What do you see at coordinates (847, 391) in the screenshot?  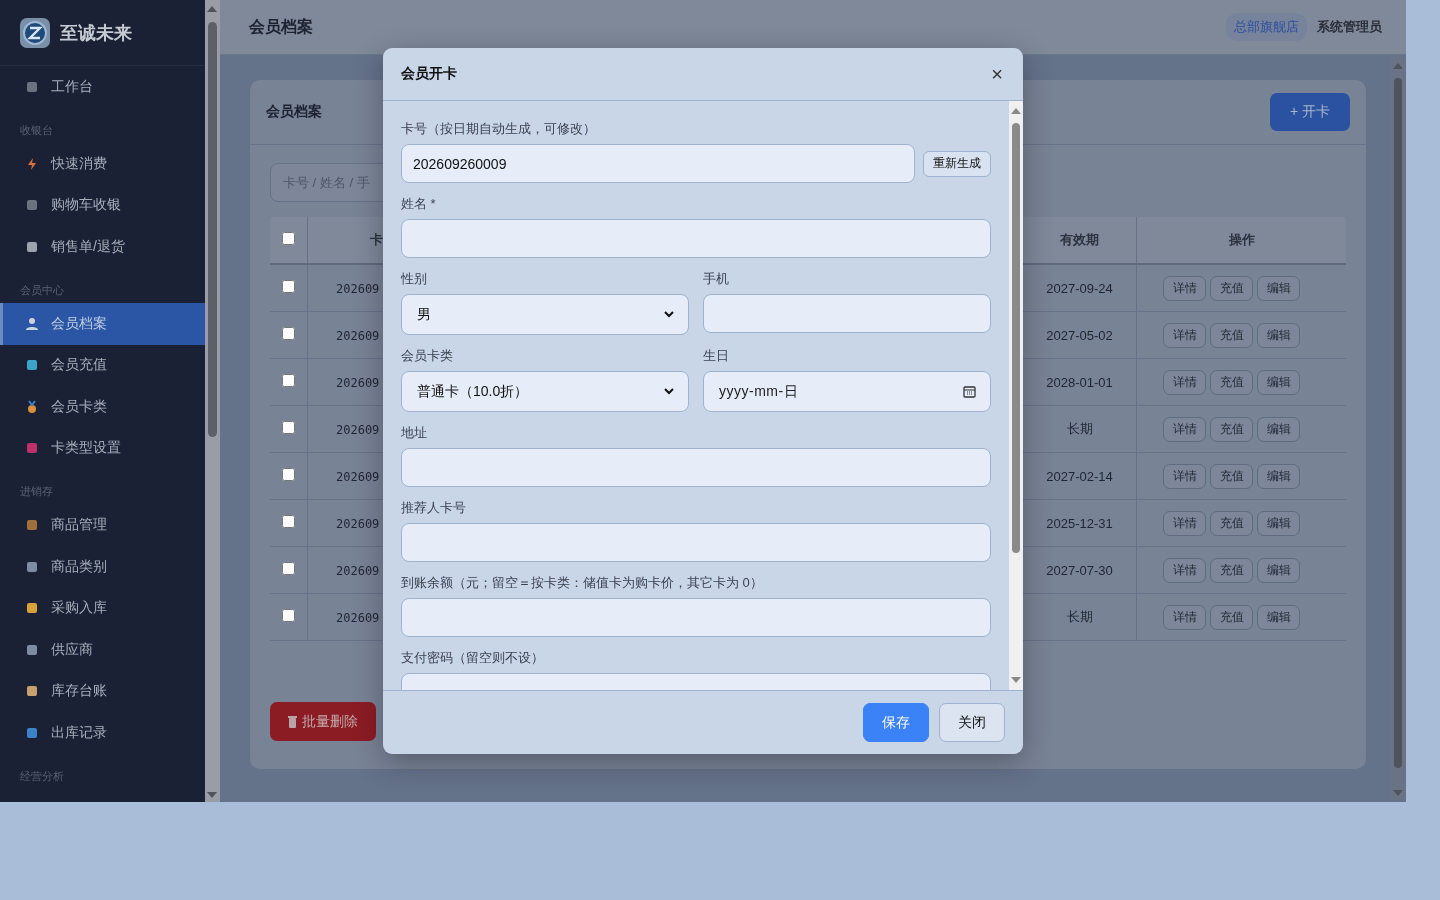 I see `date-field: yyyy-mm-日` at bounding box center [847, 391].